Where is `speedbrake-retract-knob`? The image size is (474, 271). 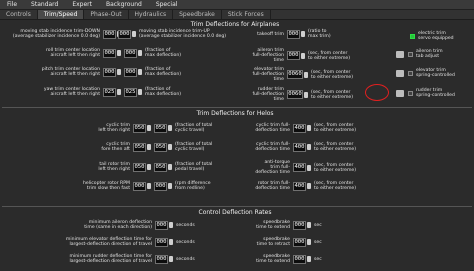
speedbrake-retract-knob is located at coordinates (309, 242).